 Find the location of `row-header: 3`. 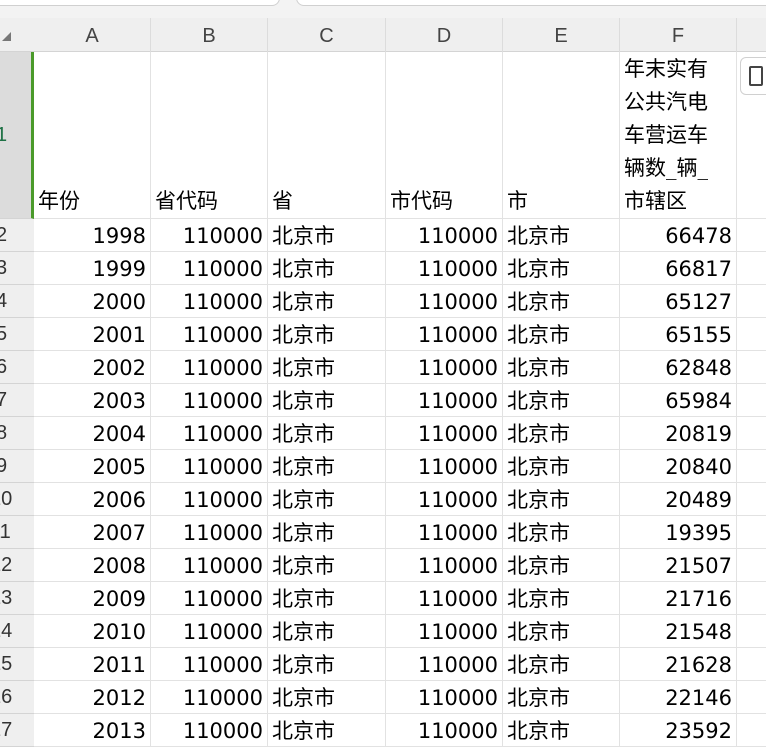

row-header: 3 is located at coordinates (17, 268).